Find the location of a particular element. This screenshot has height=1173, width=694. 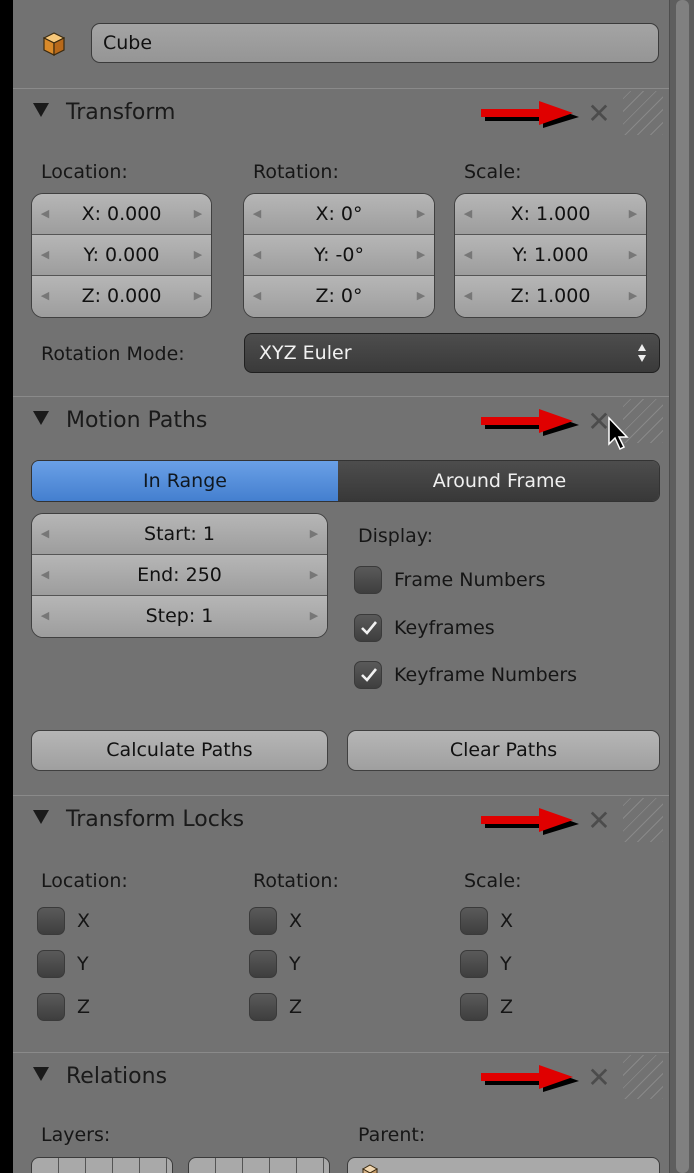

location-y-field: ◀ Y: 0.000 ▶ is located at coordinates (121, 255).